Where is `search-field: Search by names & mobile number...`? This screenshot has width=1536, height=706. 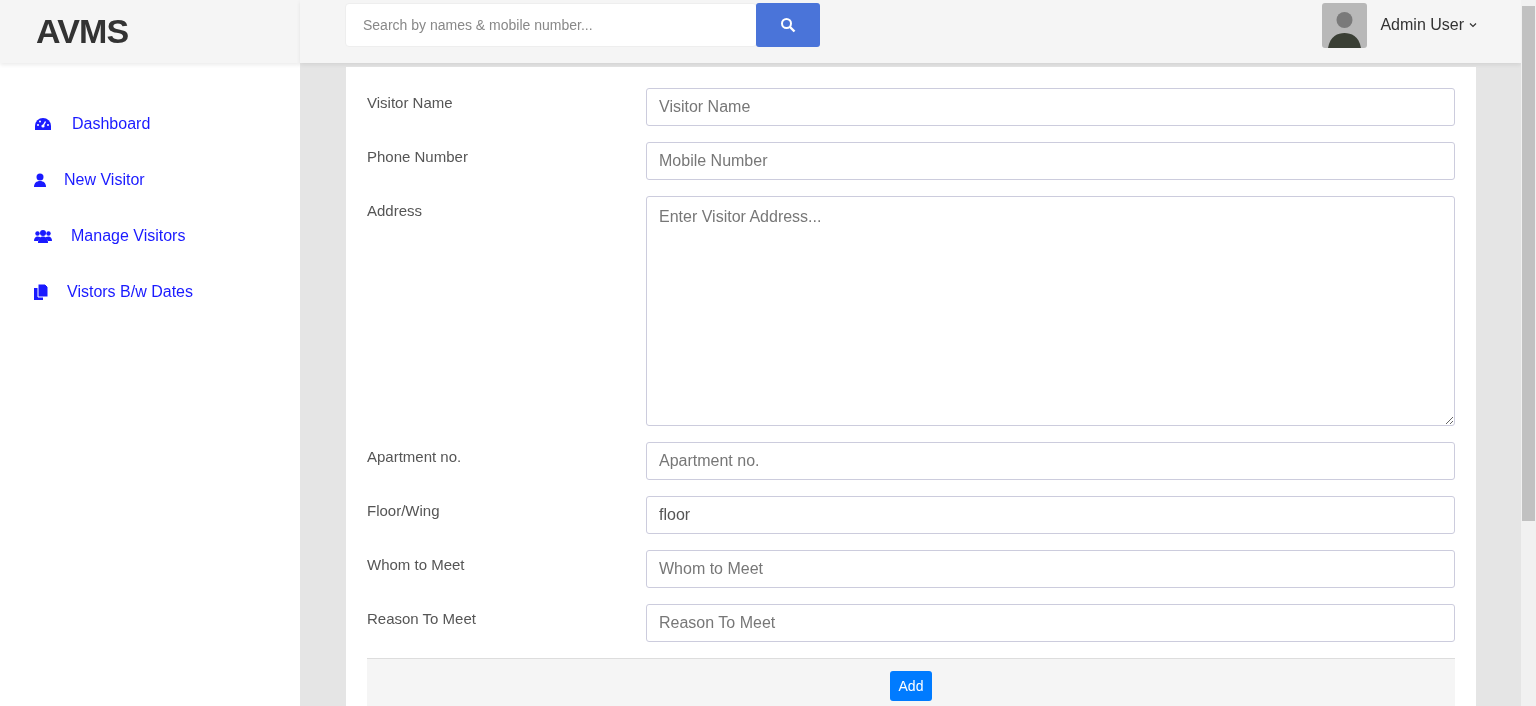
search-field: Search by names & mobile number... is located at coordinates (551, 25).